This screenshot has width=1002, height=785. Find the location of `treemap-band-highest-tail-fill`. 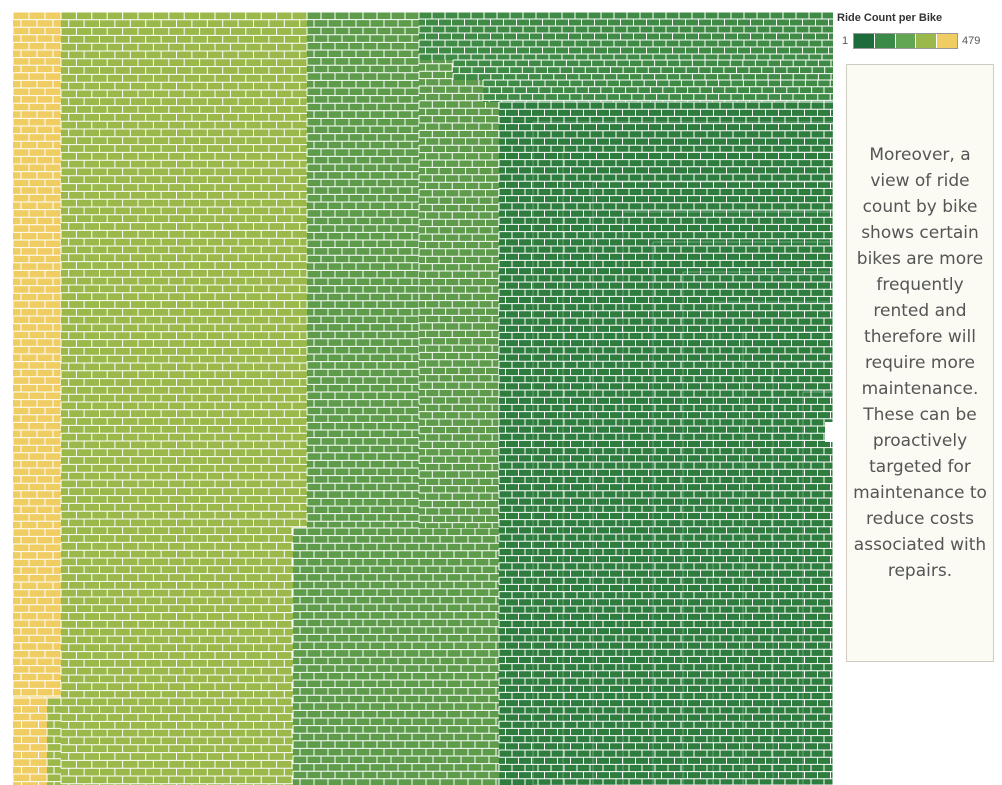

treemap-band-highest-tail-fill is located at coordinates (30, 741).